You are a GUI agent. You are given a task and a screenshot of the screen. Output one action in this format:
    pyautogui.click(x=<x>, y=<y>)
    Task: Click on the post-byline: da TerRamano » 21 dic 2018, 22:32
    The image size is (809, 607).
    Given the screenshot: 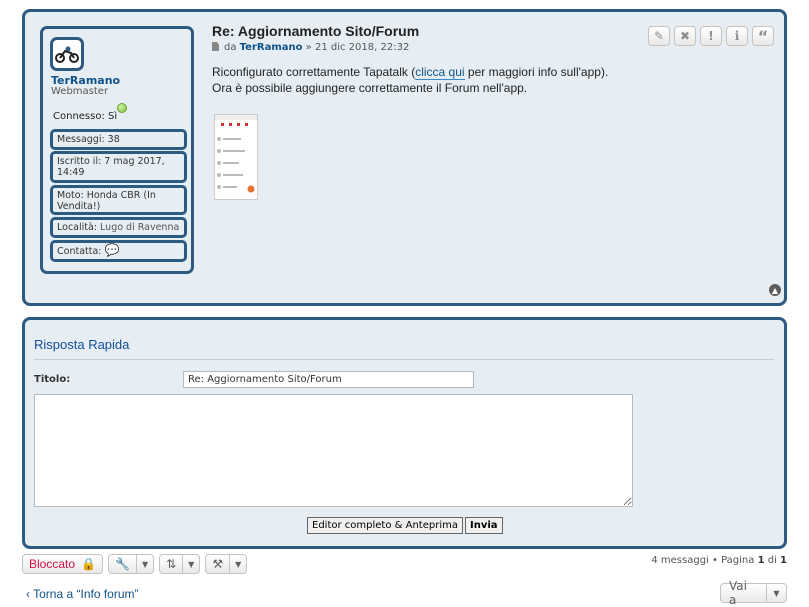 What is the action you would take?
    pyautogui.click(x=310, y=47)
    